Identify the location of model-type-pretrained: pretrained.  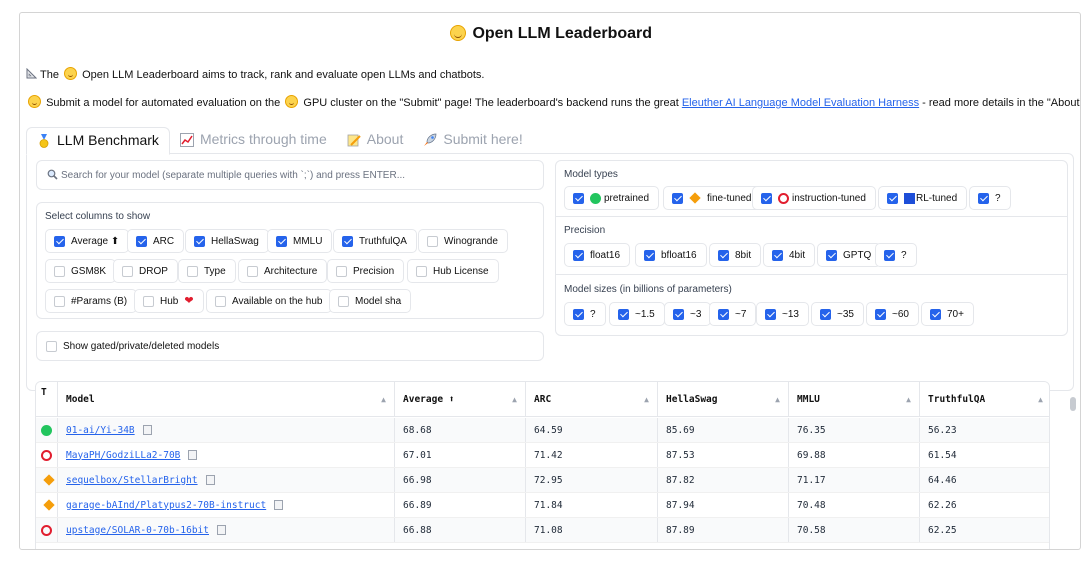
(612, 198).